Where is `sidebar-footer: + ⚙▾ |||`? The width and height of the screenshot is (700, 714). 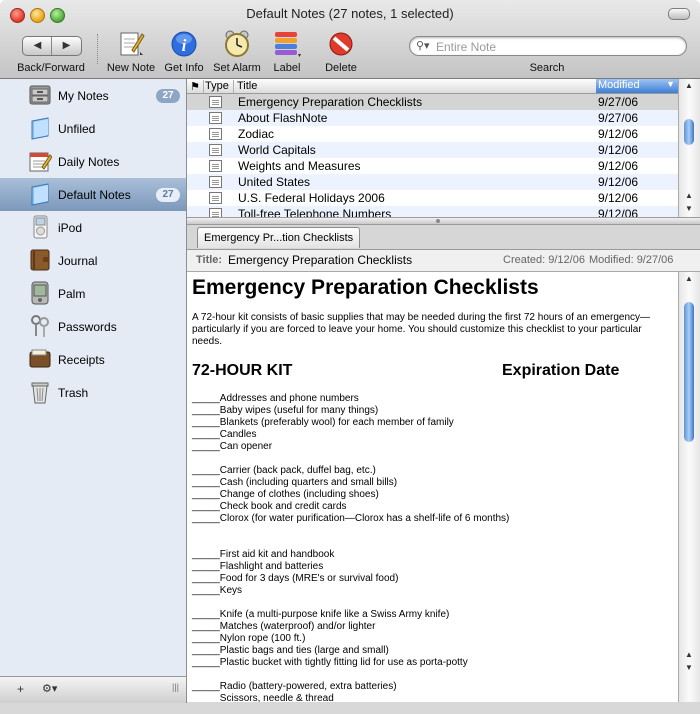
sidebar-footer: + ⚙▾ ||| is located at coordinates (93, 689).